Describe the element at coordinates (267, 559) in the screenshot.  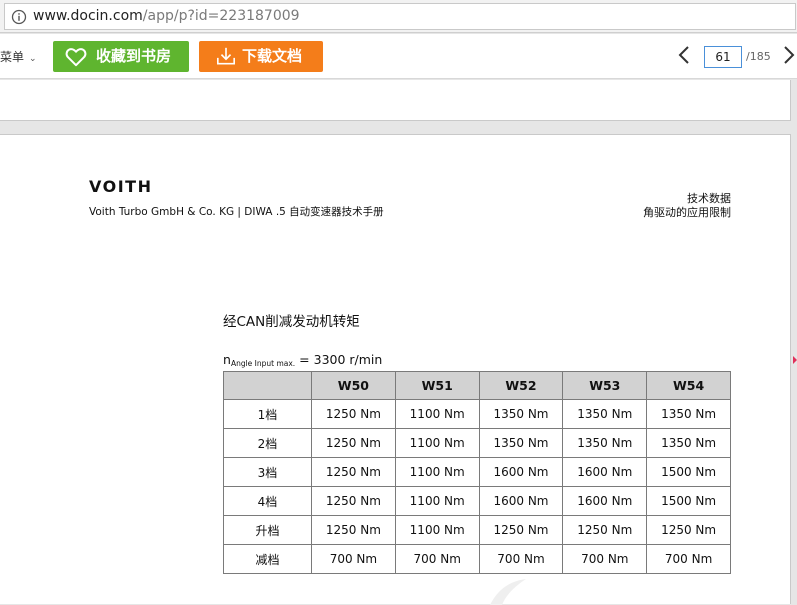
I see `gear-cell: 减档` at that location.